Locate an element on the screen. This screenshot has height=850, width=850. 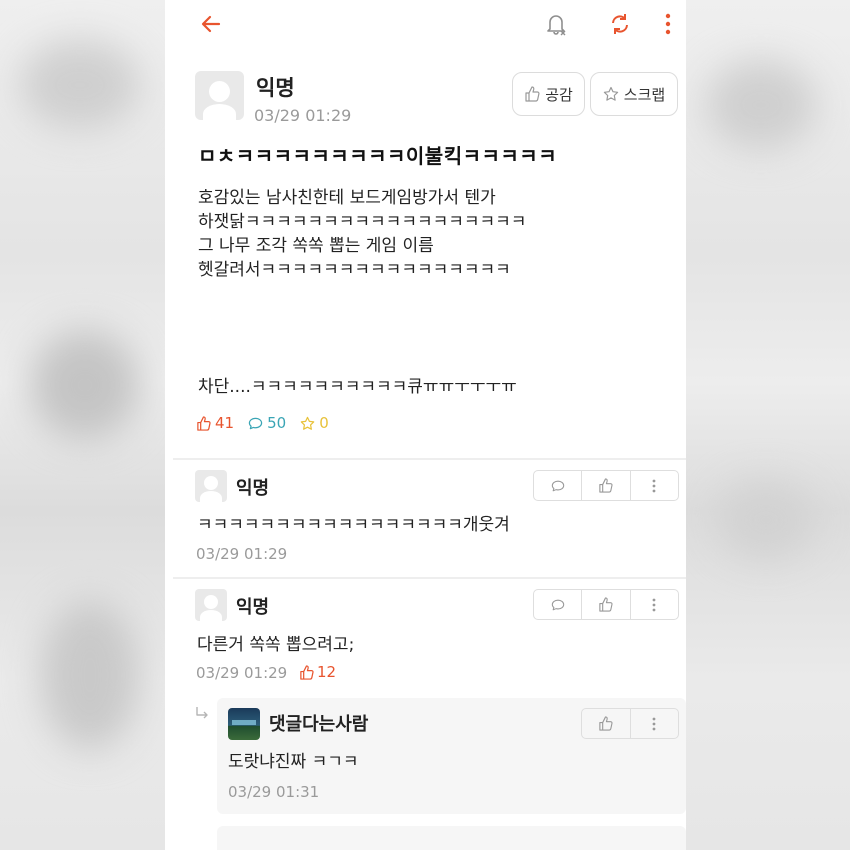
reply-avatar is located at coordinates (244, 724).